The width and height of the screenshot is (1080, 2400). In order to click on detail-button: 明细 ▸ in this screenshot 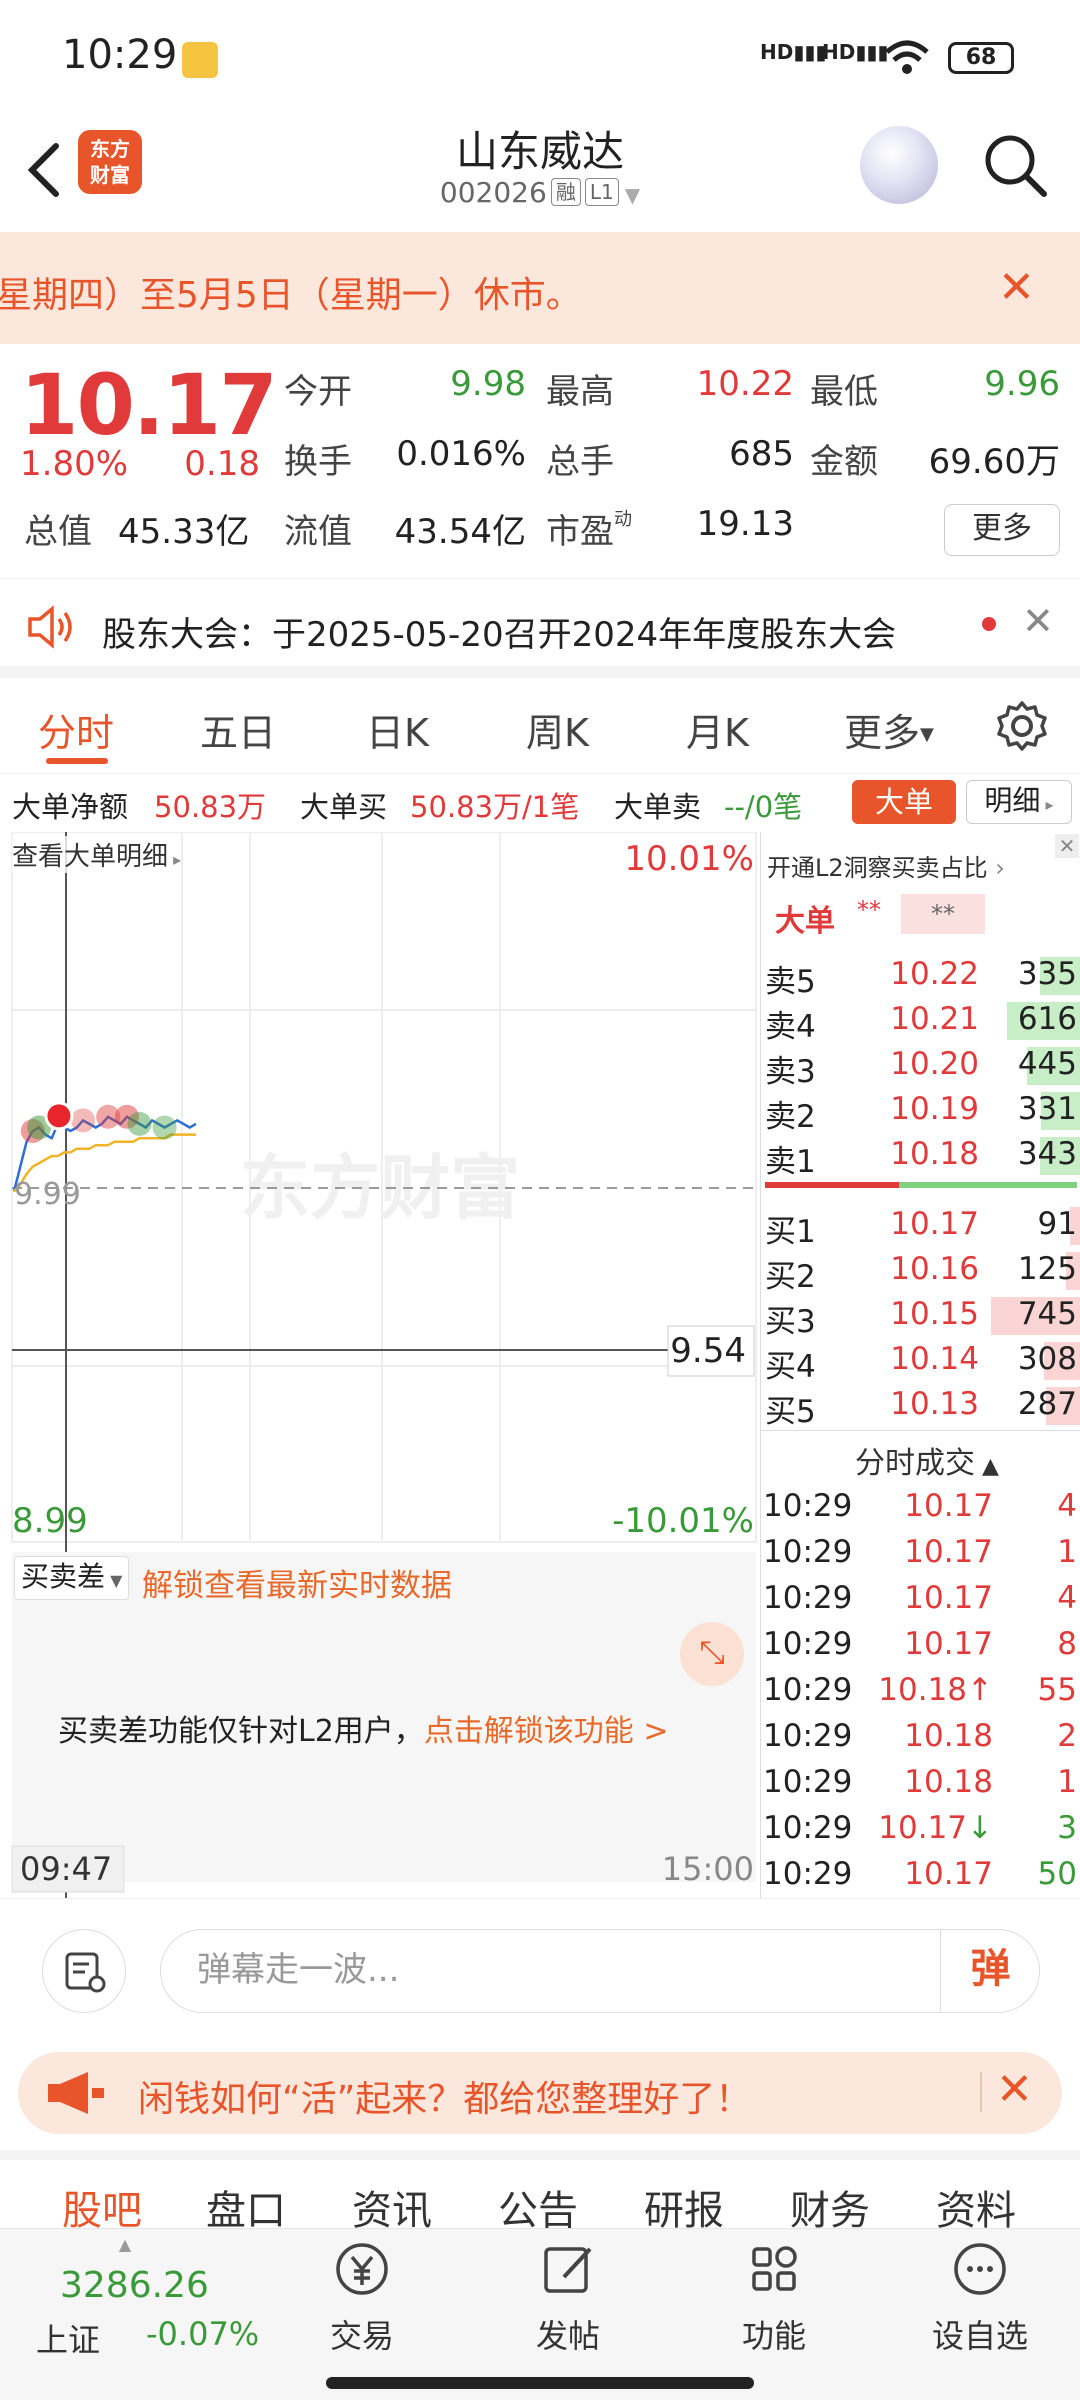, I will do `click(1019, 802)`.